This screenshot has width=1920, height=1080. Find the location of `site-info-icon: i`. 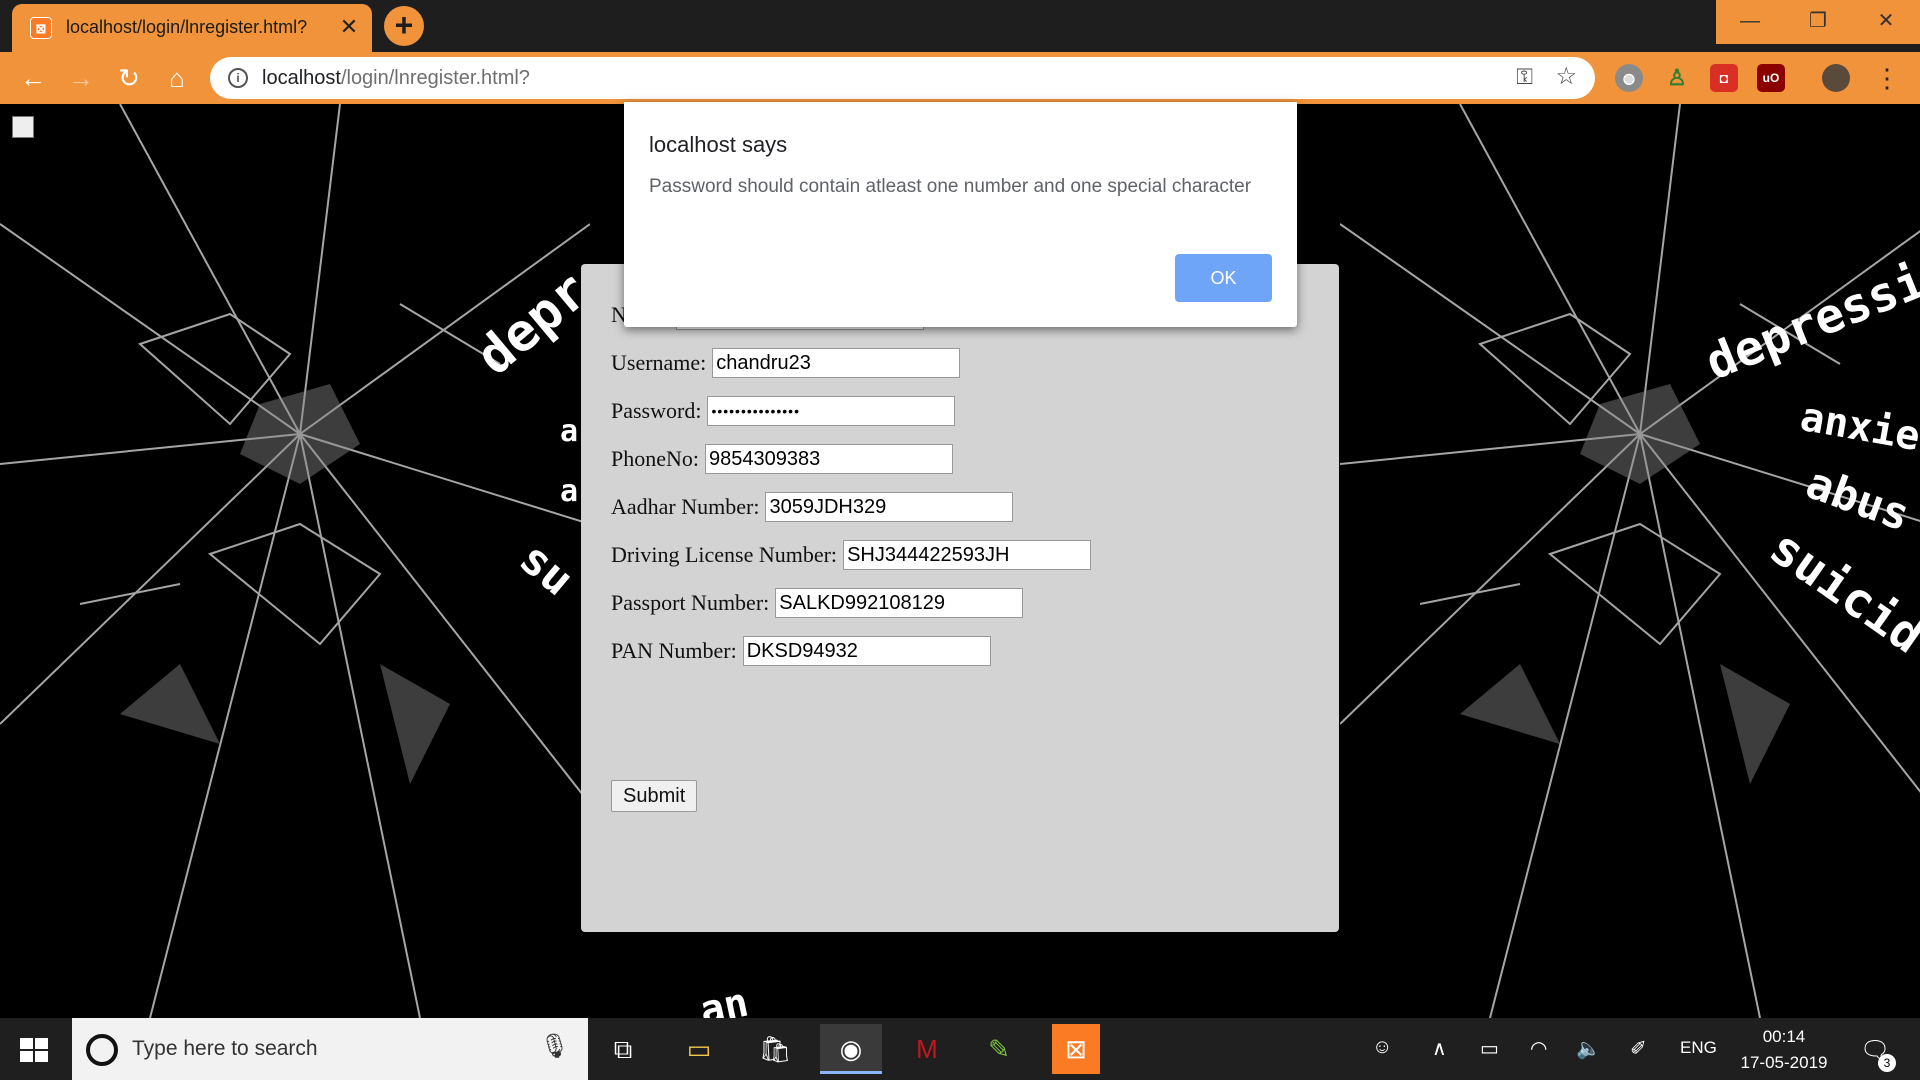

site-info-icon: i is located at coordinates (238, 78).